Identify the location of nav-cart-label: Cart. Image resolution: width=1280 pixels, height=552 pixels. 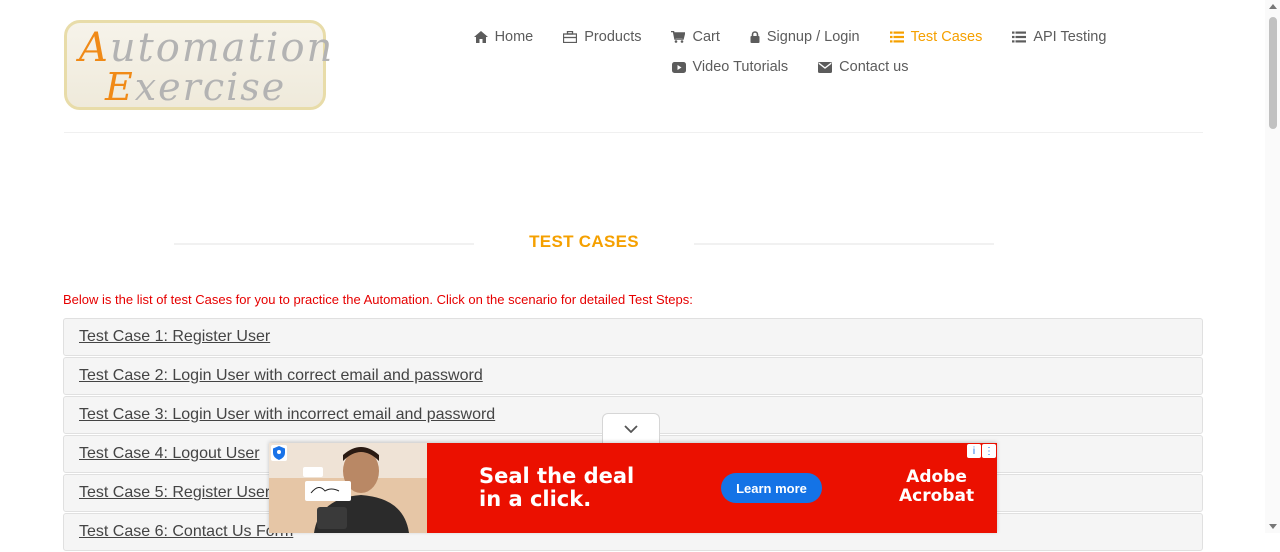
(706, 37).